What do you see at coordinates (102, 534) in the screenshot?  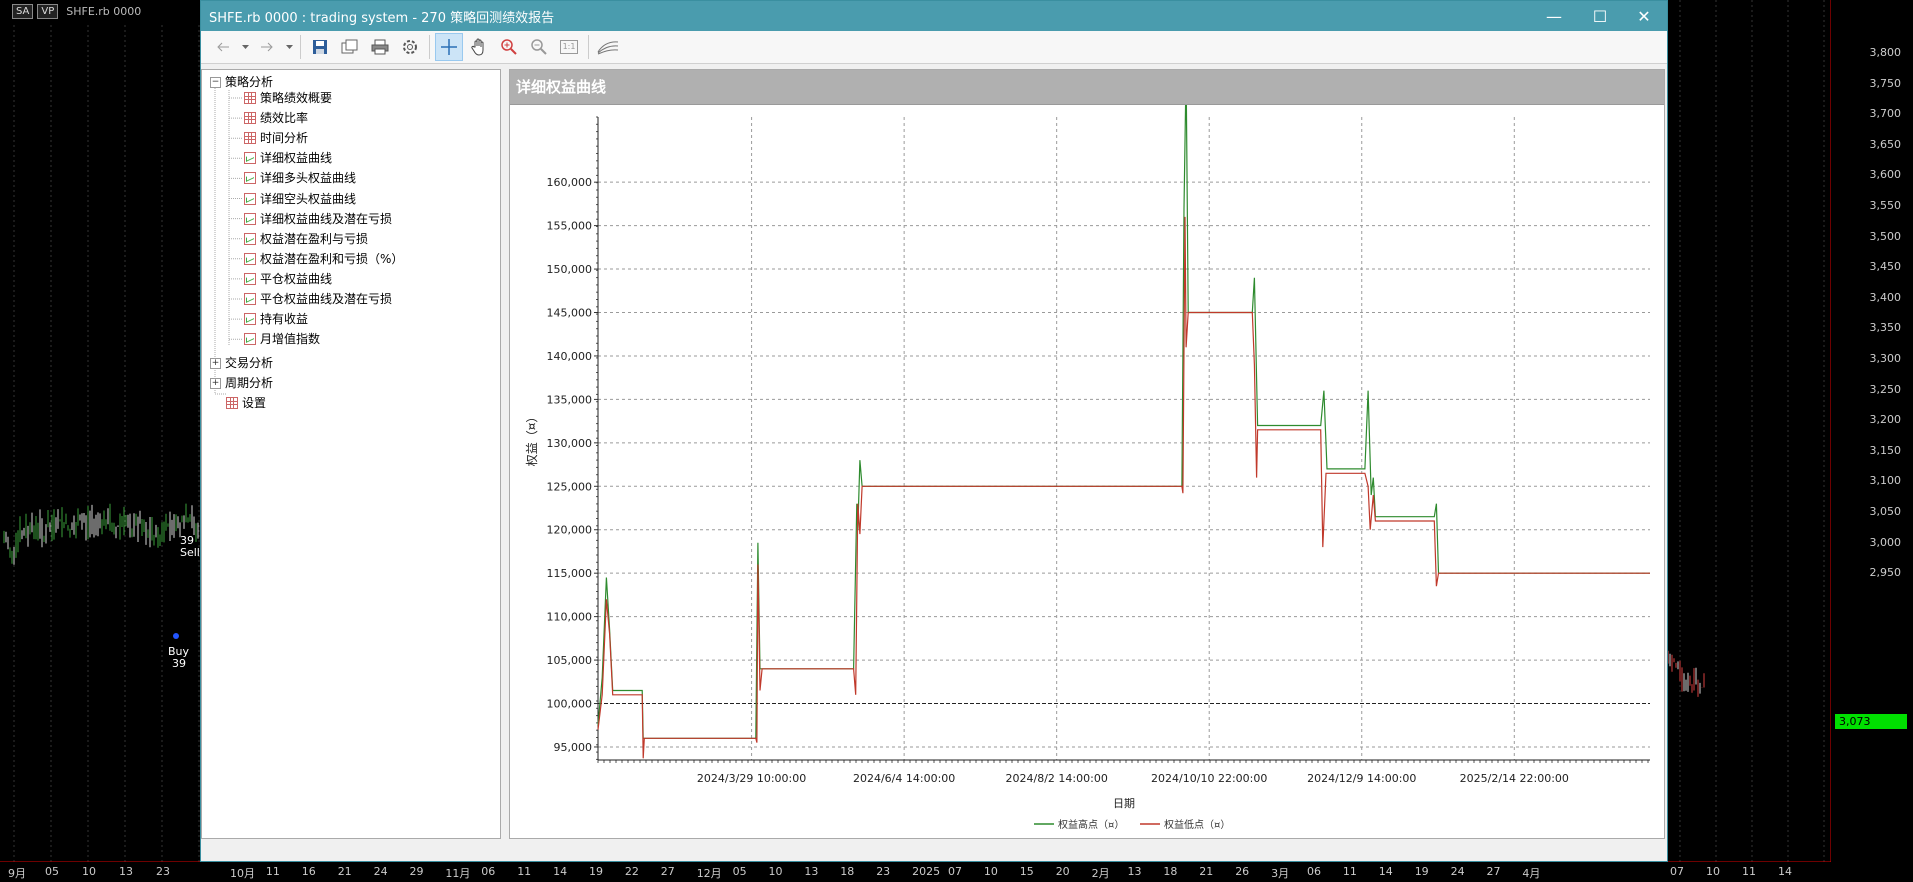 I see `background-candles-left` at bounding box center [102, 534].